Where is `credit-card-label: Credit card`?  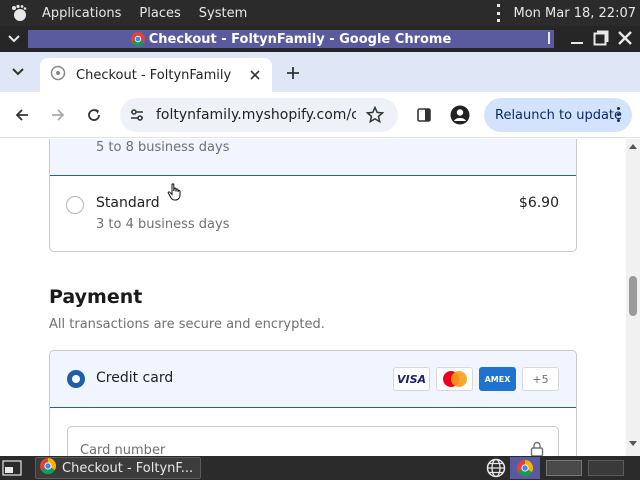 credit-card-label: Credit card is located at coordinates (135, 378).